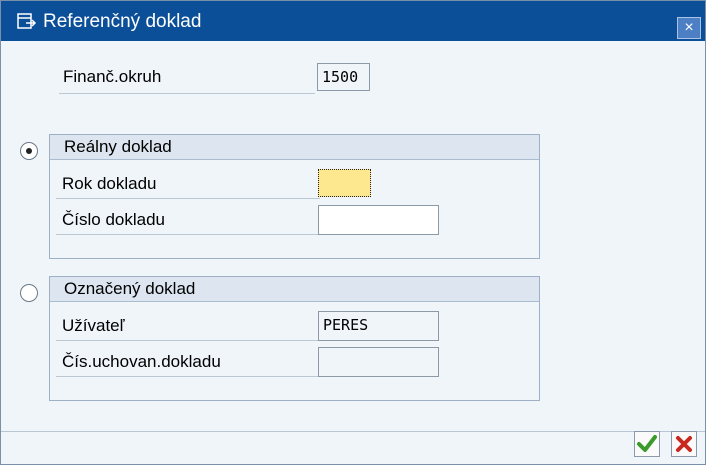 The width and height of the screenshot is (706, 465). I want to click on document-number-input, so click(378, 220).